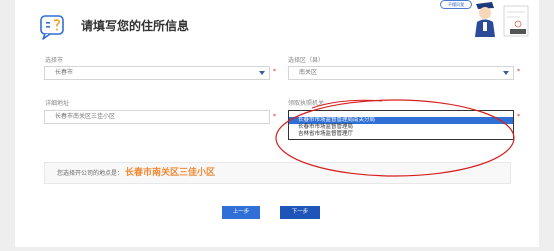 The width and height of the screenshot is (554, 251). I want to click on prev-step-button: 上一步, so click(241, 212).